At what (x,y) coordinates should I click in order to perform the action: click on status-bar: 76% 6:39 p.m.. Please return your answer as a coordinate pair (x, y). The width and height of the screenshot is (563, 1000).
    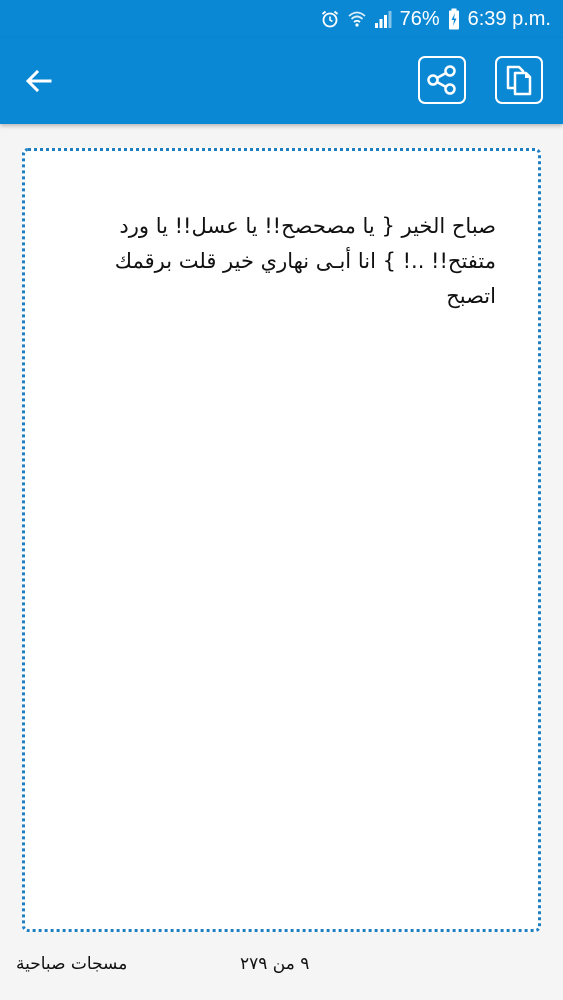
    Looking at the image, I should click on (281, 19).